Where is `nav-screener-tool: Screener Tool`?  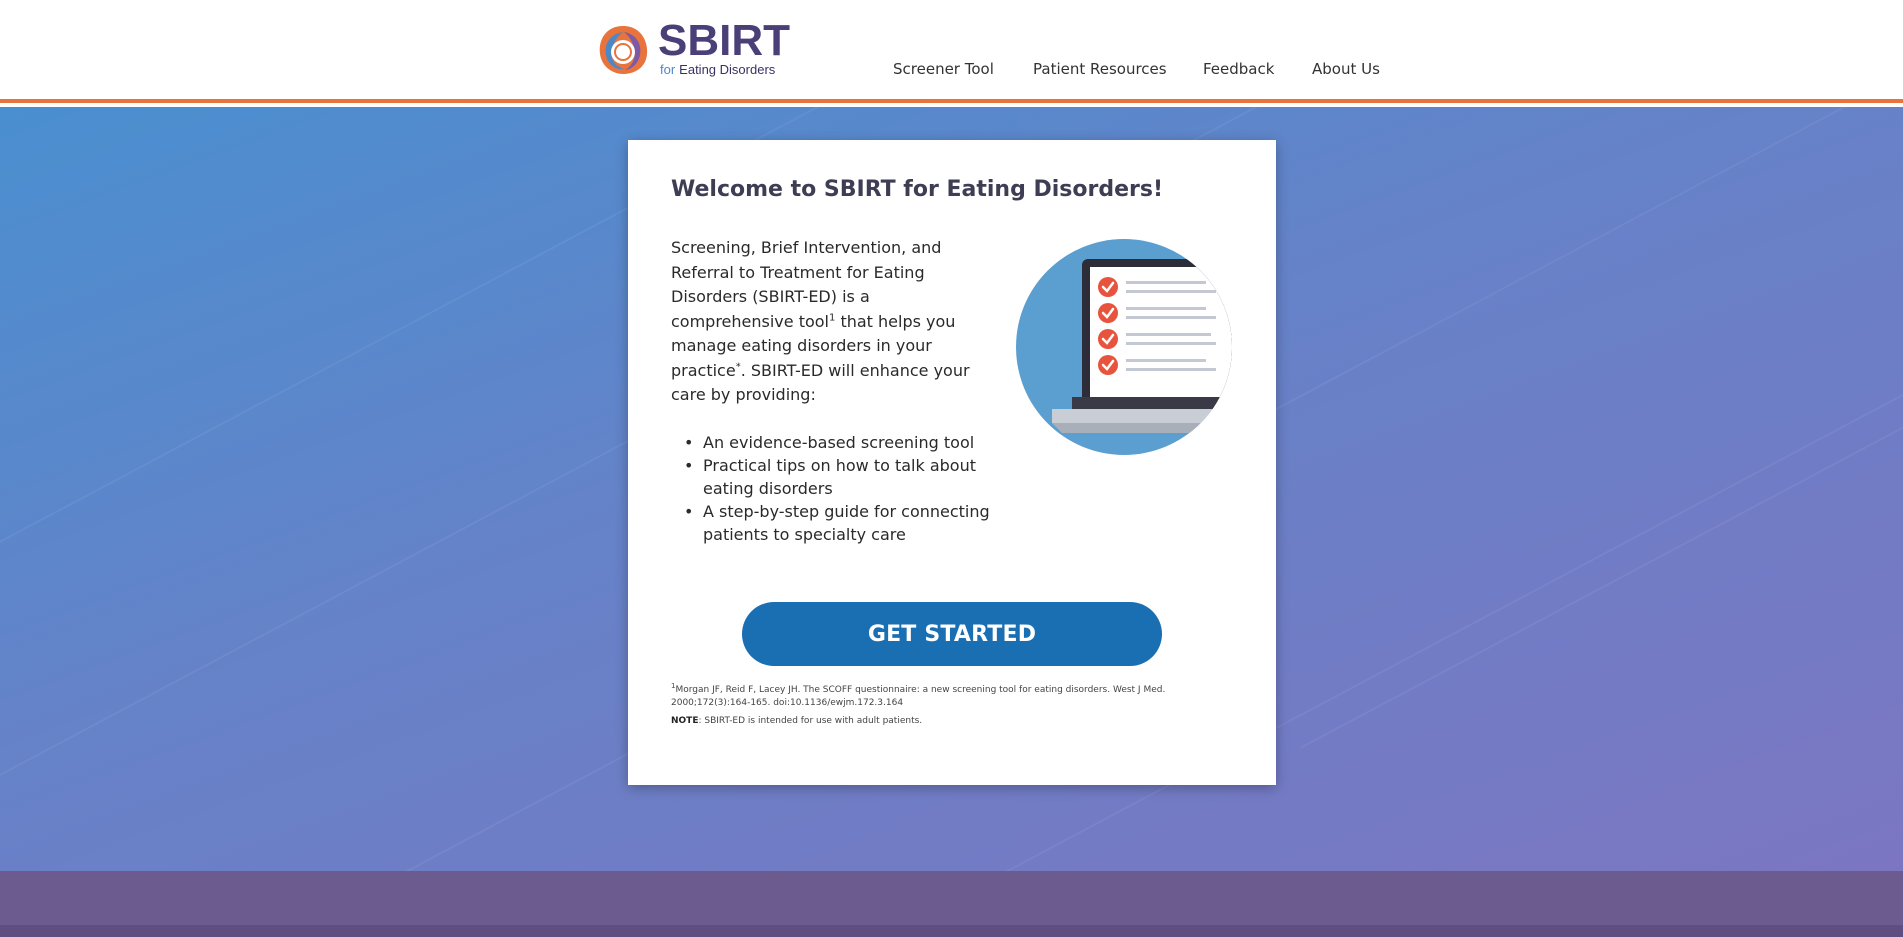 nav-screener-tool: Screener Tool is located at coordinates (943, 69).